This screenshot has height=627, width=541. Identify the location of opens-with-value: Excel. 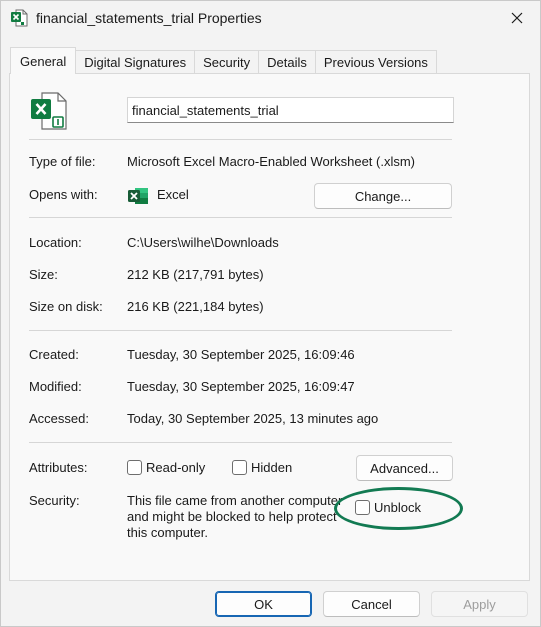
(173, 194).